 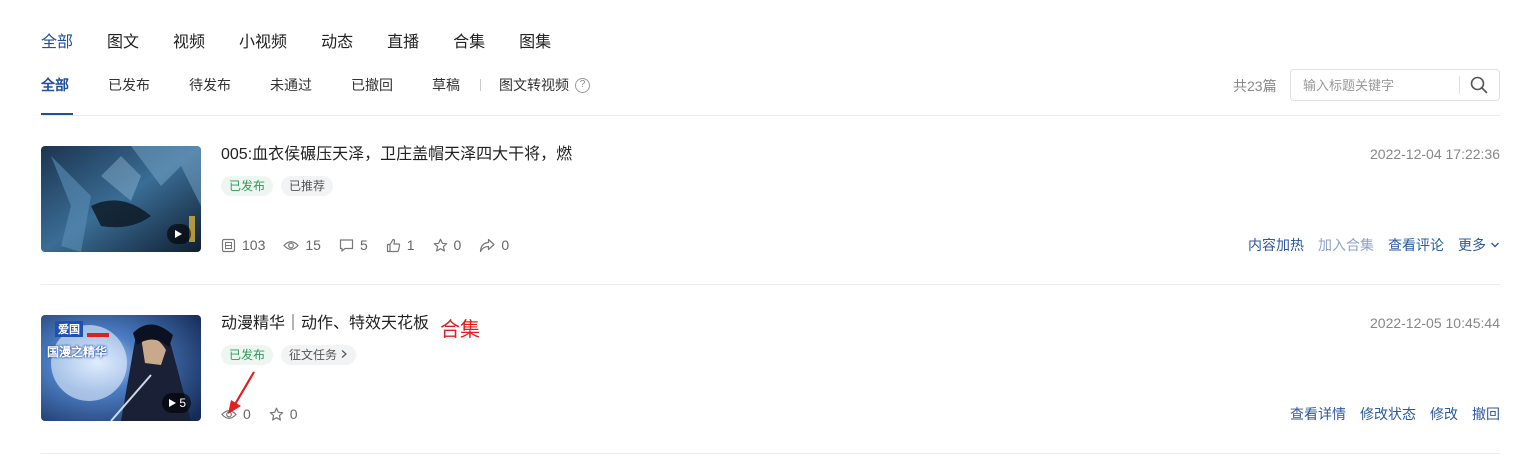 What do you see at coordinates (1444, 414) in the screenshot?
I see `edit-link: 修改` at bounding box center [1444, 414].